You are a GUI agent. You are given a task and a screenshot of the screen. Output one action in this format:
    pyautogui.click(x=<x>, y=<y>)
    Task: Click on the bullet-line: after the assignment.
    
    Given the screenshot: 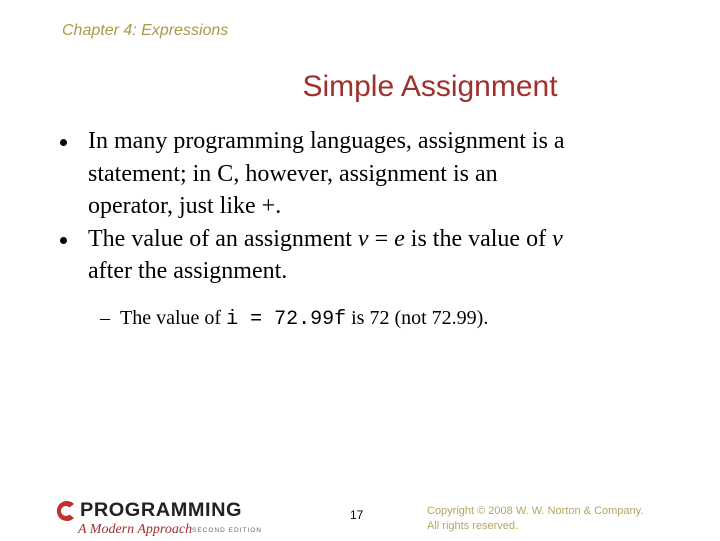 What is the action you would take?
    pyautogui.click(x=188, y=271)
    